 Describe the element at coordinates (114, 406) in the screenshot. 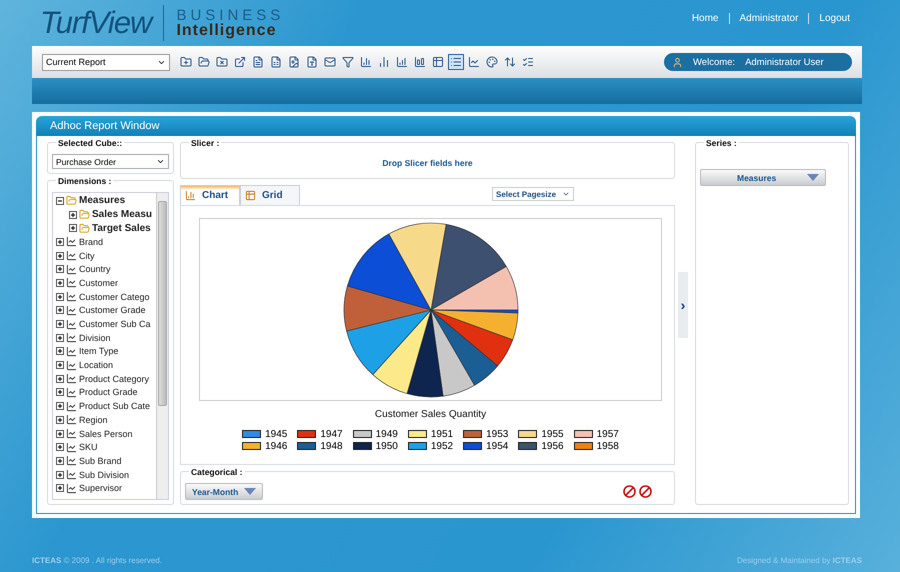

I see `tree-item: Product Sub Cate` at that location.